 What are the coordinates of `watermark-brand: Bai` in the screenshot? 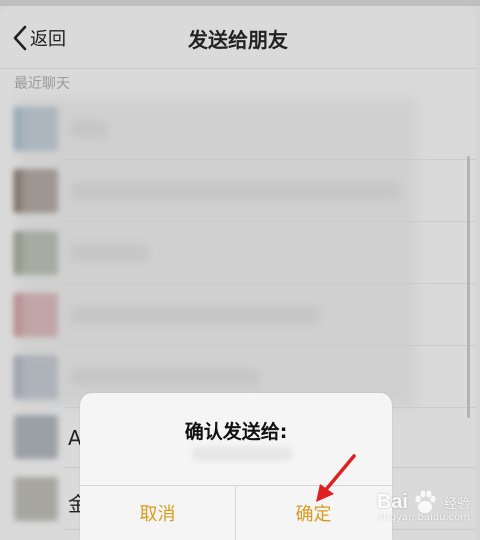 It's located at (392, 501).